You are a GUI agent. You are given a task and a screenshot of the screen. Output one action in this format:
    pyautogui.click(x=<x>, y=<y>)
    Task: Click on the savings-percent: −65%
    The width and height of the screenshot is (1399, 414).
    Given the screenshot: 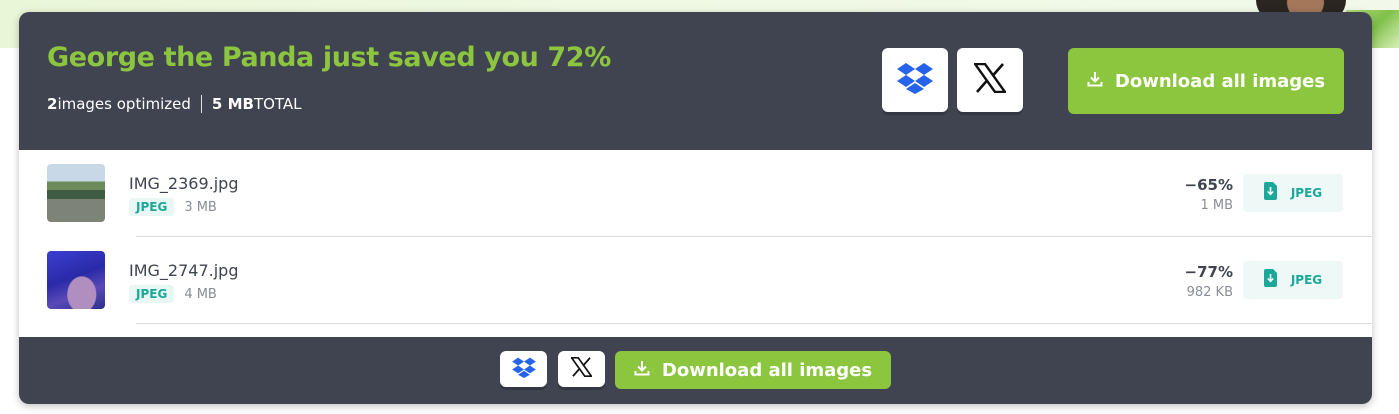 What is the action you would take?
    pyautogui.click(x=1208, y=185)
    